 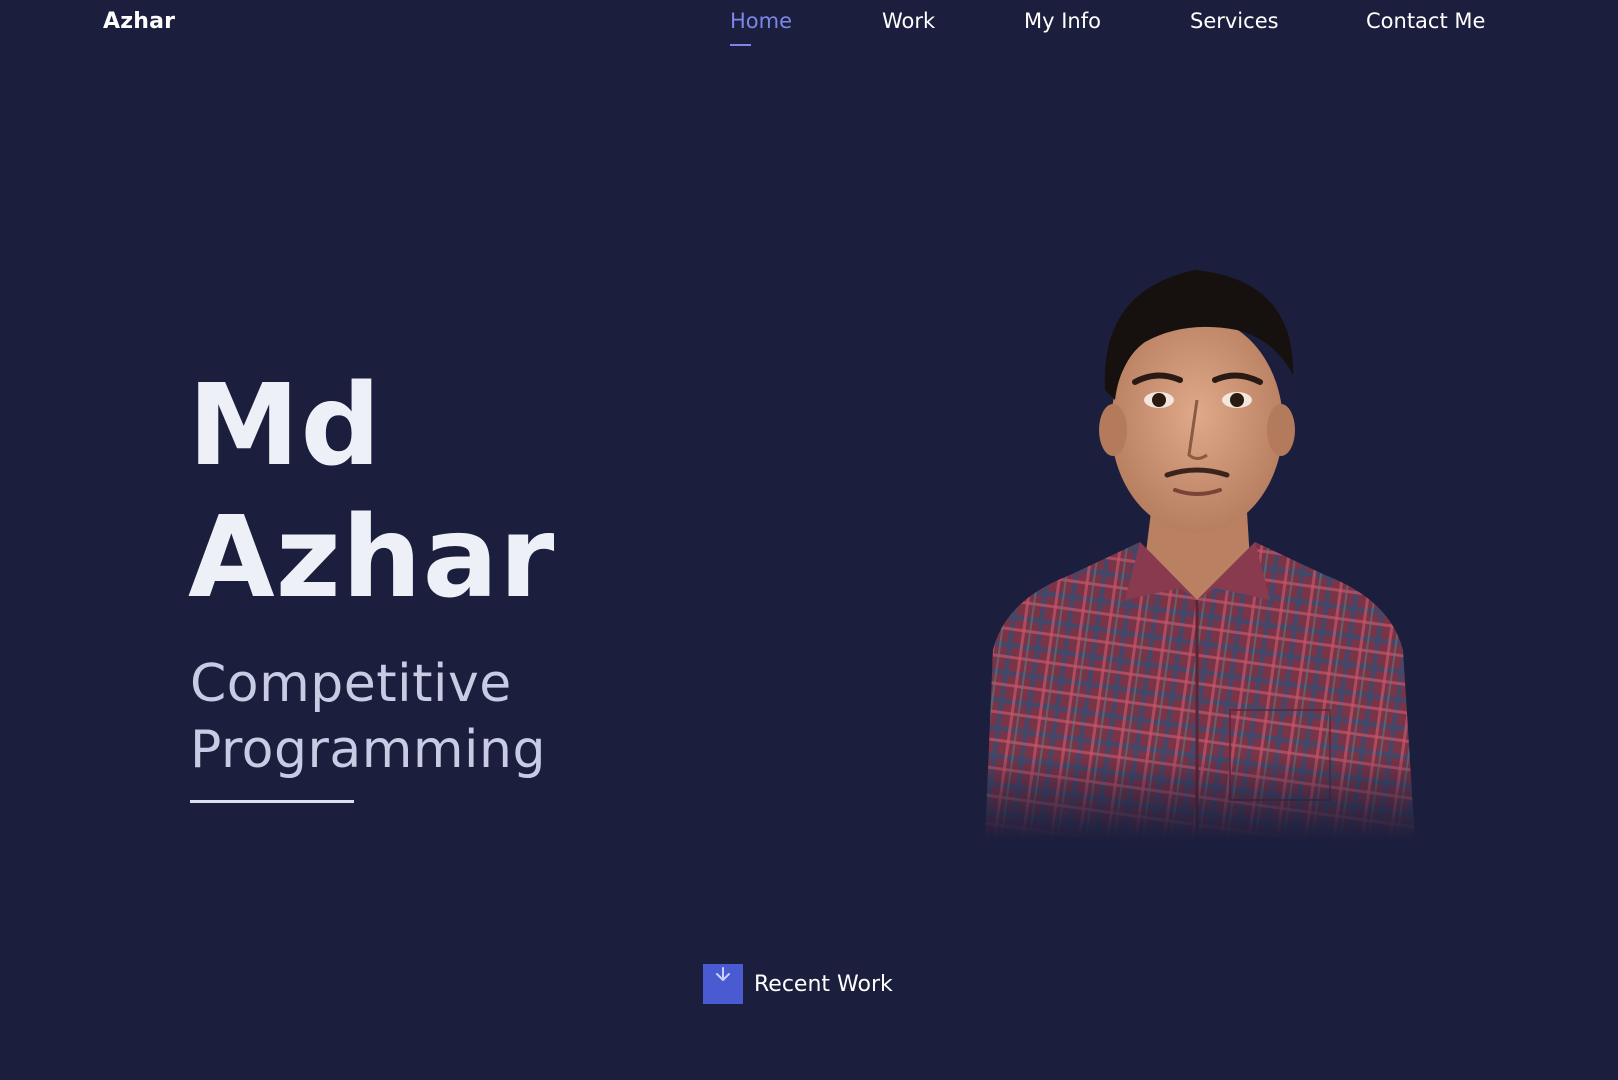 What do you see at coordinates (285, 426) in the screenshot?
I see `hero-first-name: Md` at bounding box center [285, 426].